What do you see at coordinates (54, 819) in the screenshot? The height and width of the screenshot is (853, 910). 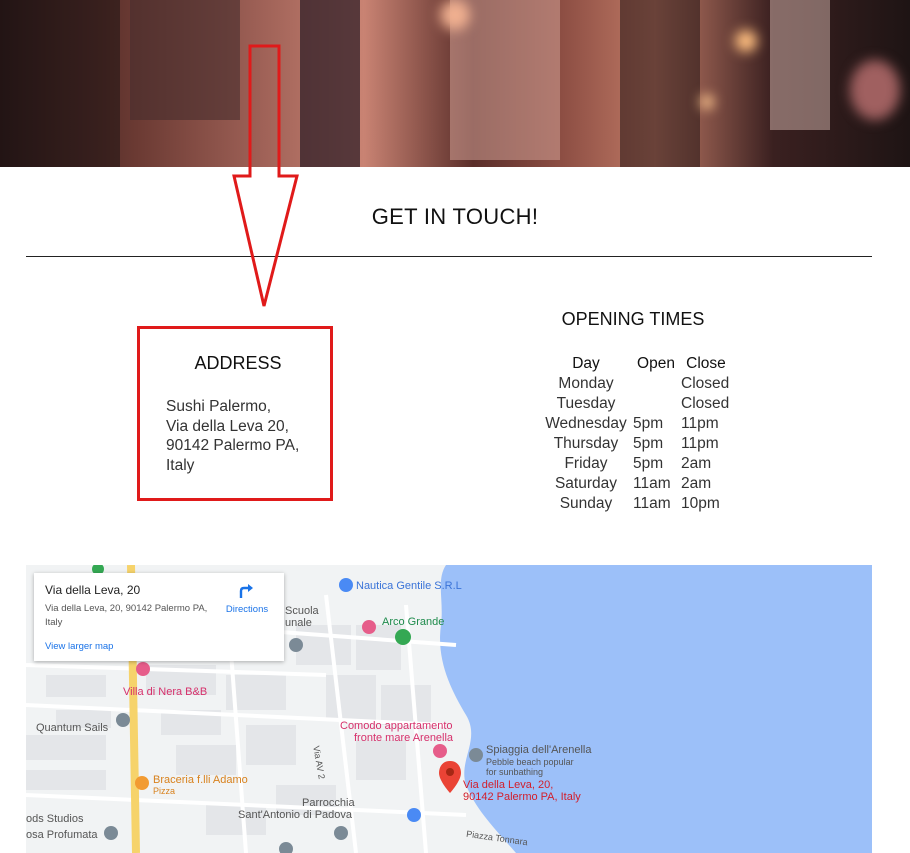 I see `map-label-ods-studios: ods Studios` at bounding box center [54, 819].